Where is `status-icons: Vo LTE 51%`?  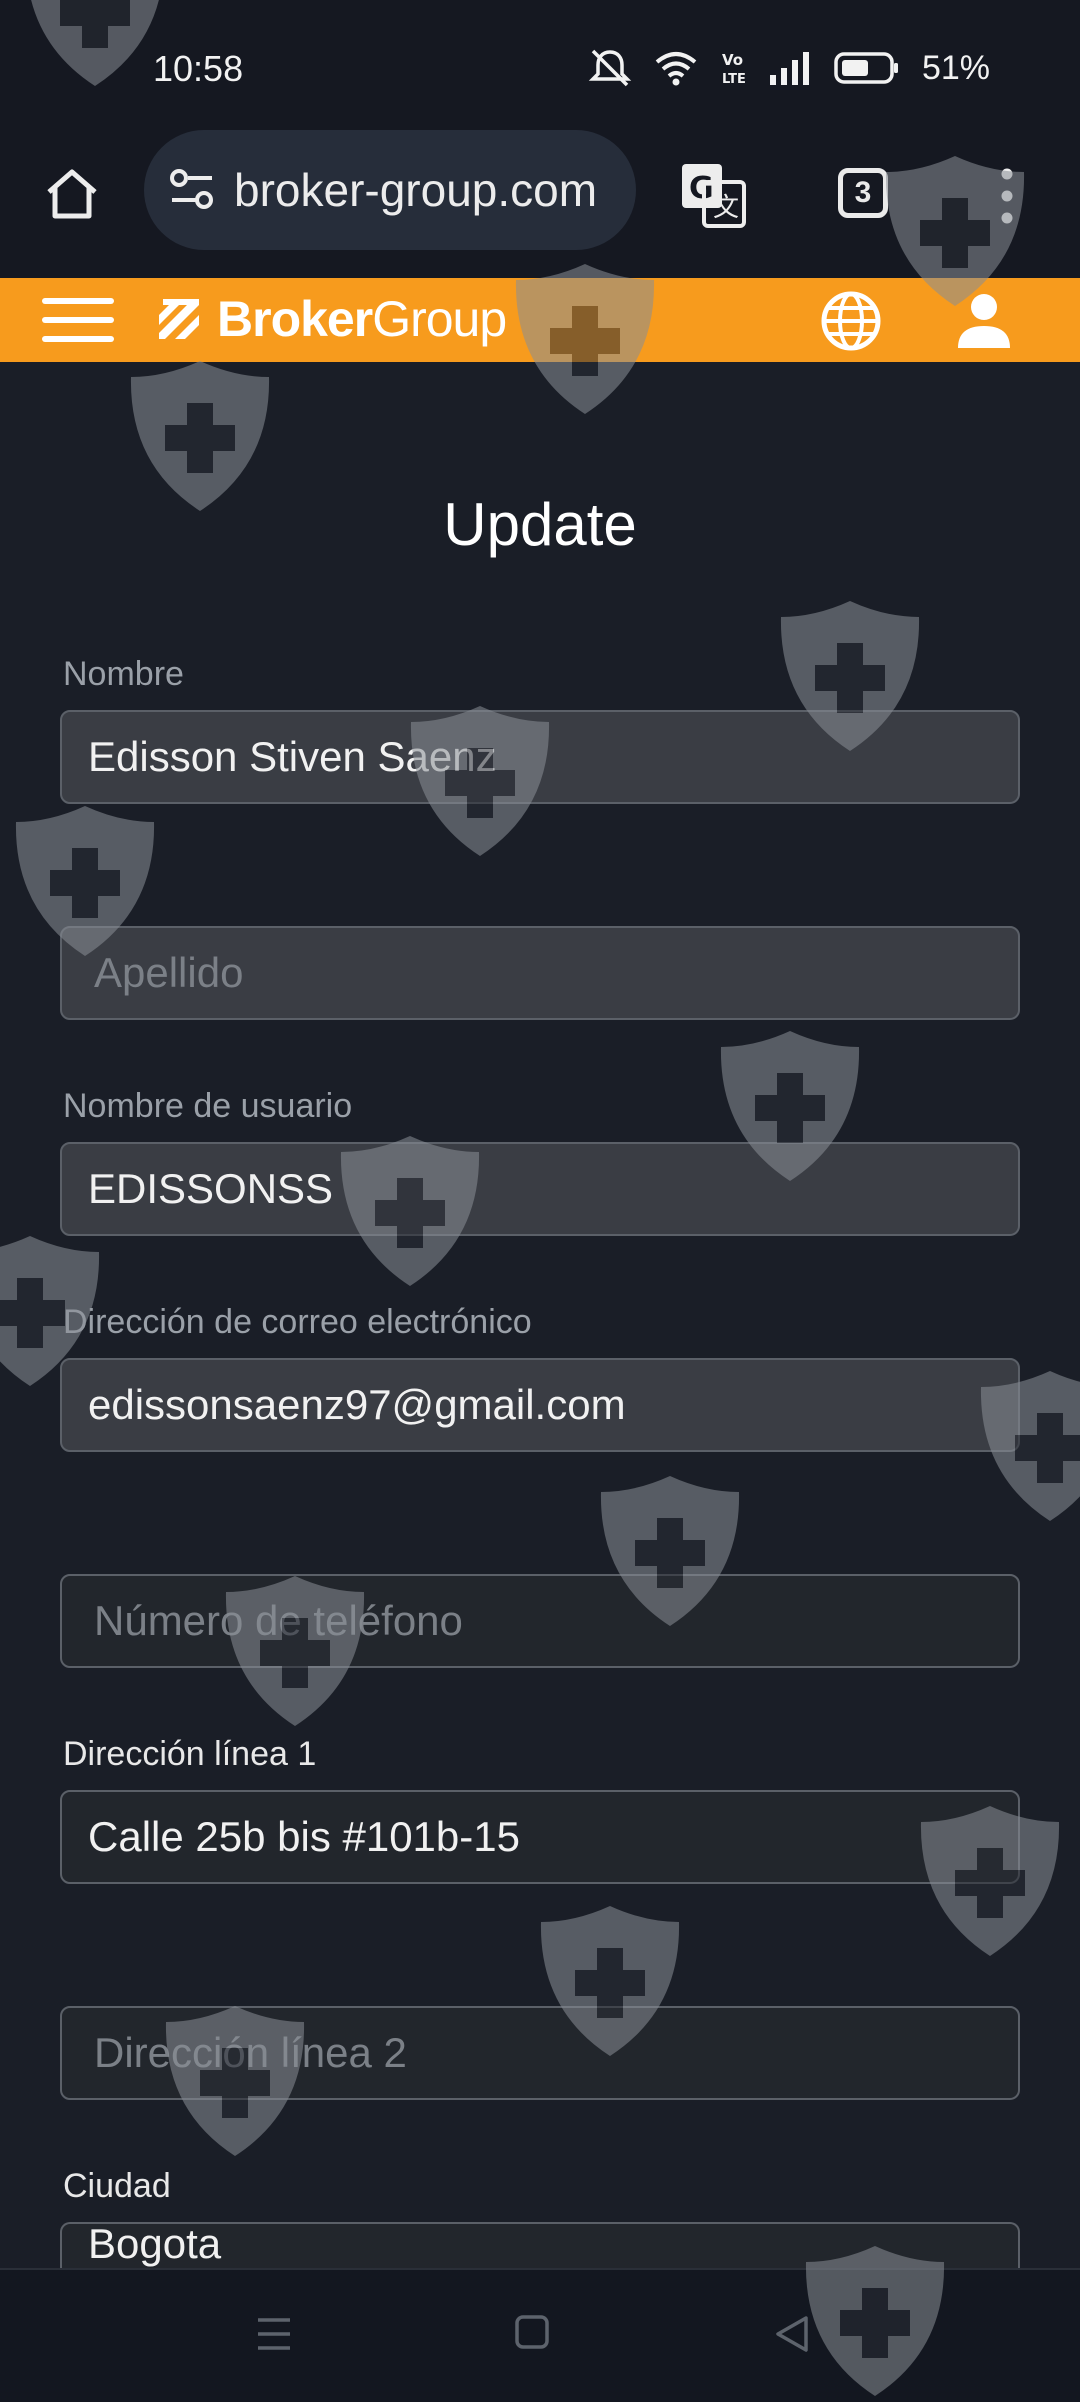 status-icons: Vo LTE 51% is located at coordinates (789, 68).